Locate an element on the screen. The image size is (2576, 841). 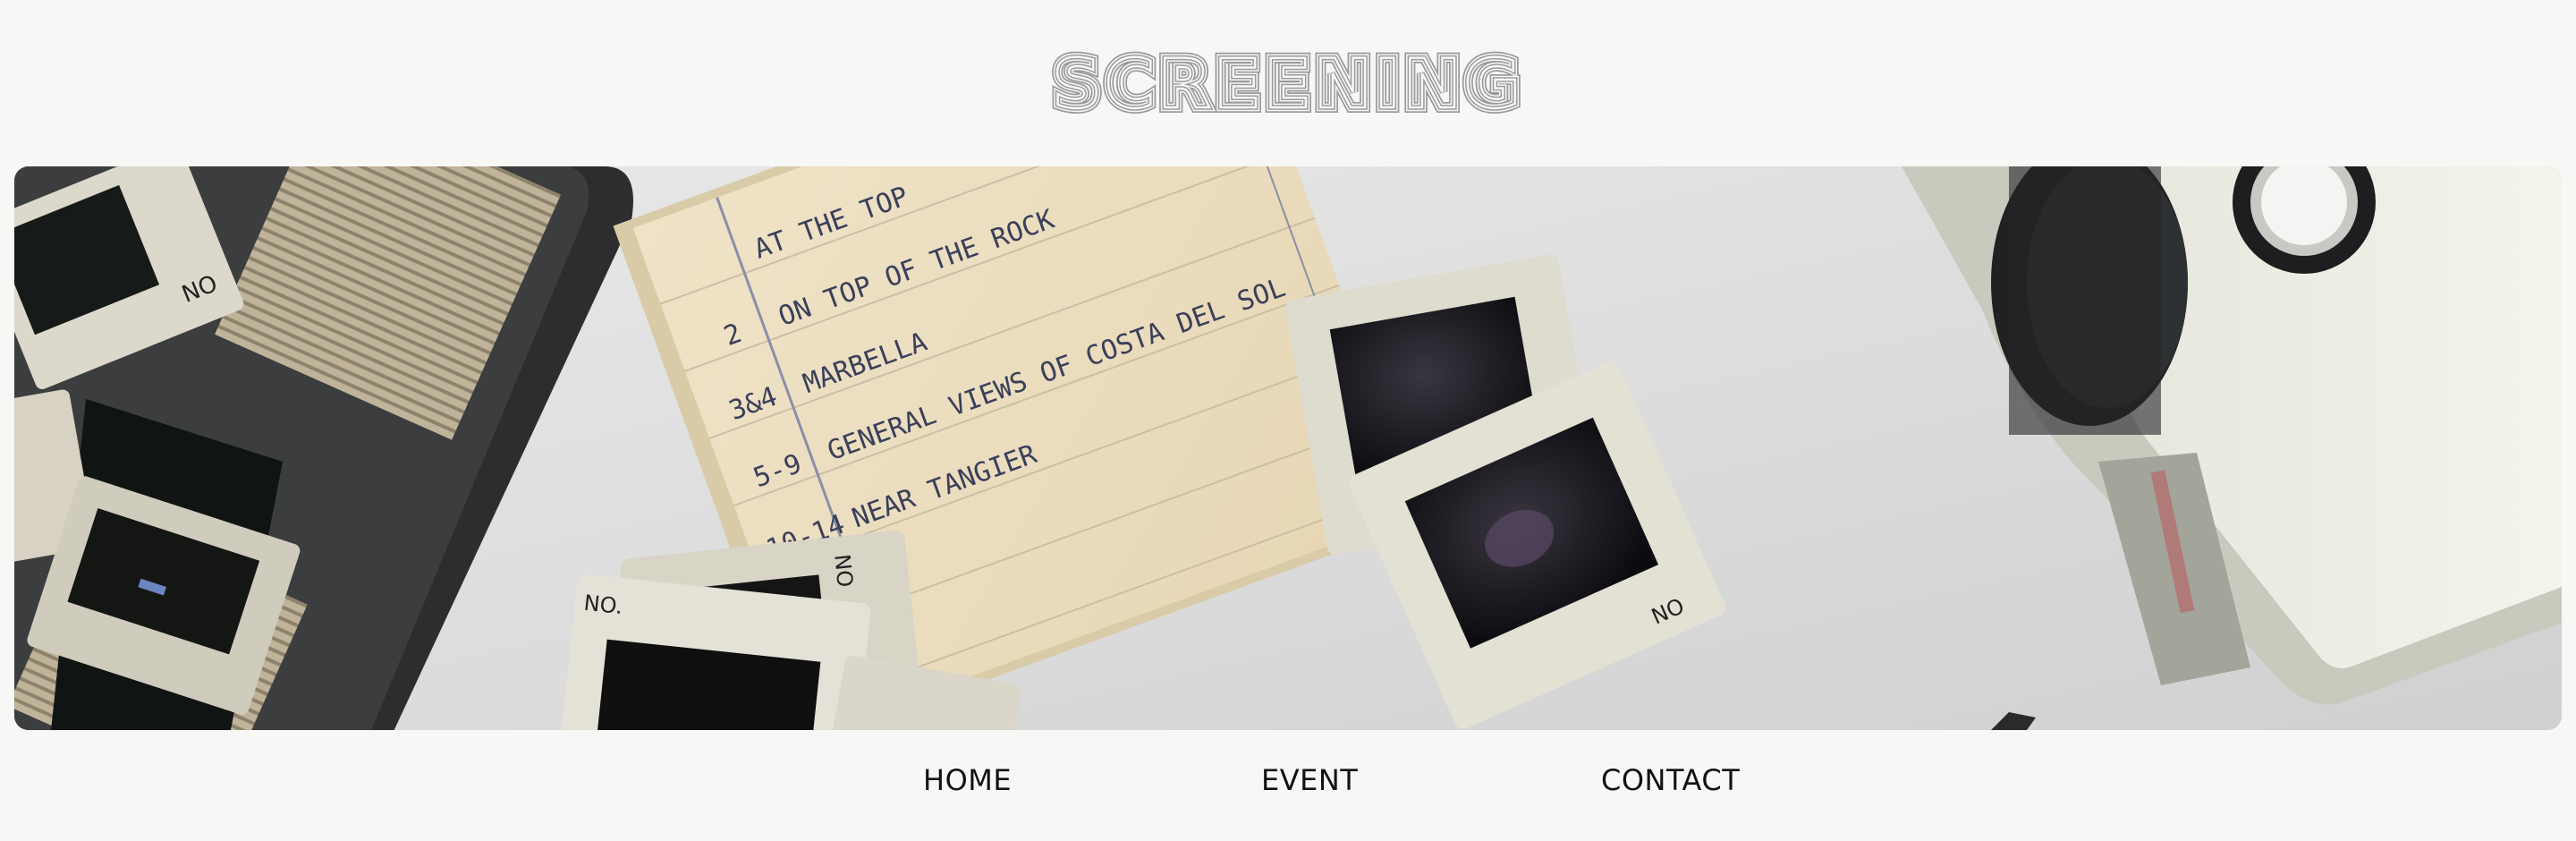
main-nav: HOME EVENT CONTACT is located at coordinates (1288, 780).